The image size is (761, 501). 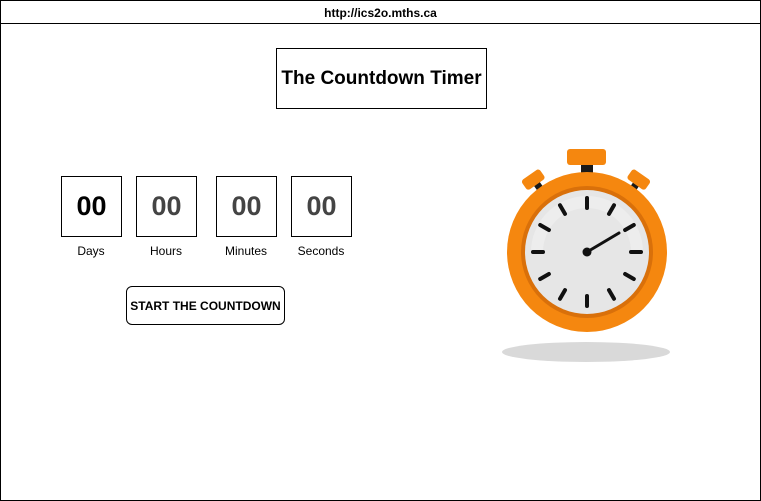 I want to click on hours-unit: 00 Hours, so click(x=166, y=217).